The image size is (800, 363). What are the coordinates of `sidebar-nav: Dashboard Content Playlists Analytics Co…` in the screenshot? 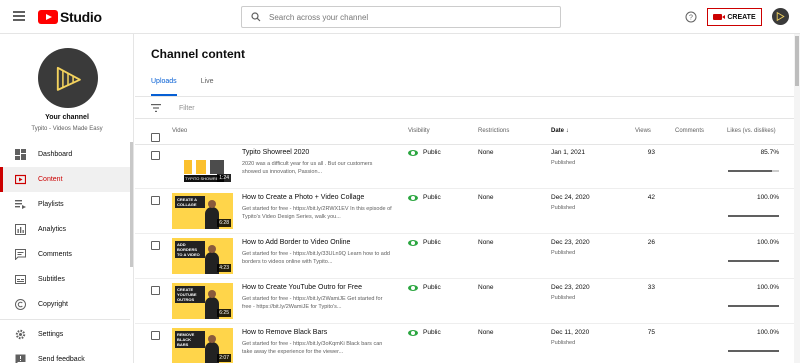 It's located at (65, 229).